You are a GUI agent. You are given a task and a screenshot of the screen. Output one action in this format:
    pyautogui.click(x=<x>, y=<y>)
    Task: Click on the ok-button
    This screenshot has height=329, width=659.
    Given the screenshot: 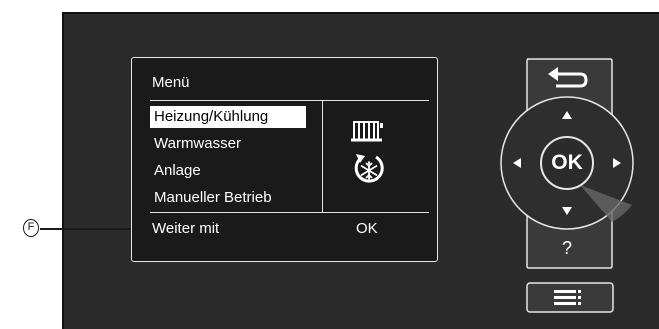 What is the action you would take?
    pyautogui.click(x=567, y=163)
    